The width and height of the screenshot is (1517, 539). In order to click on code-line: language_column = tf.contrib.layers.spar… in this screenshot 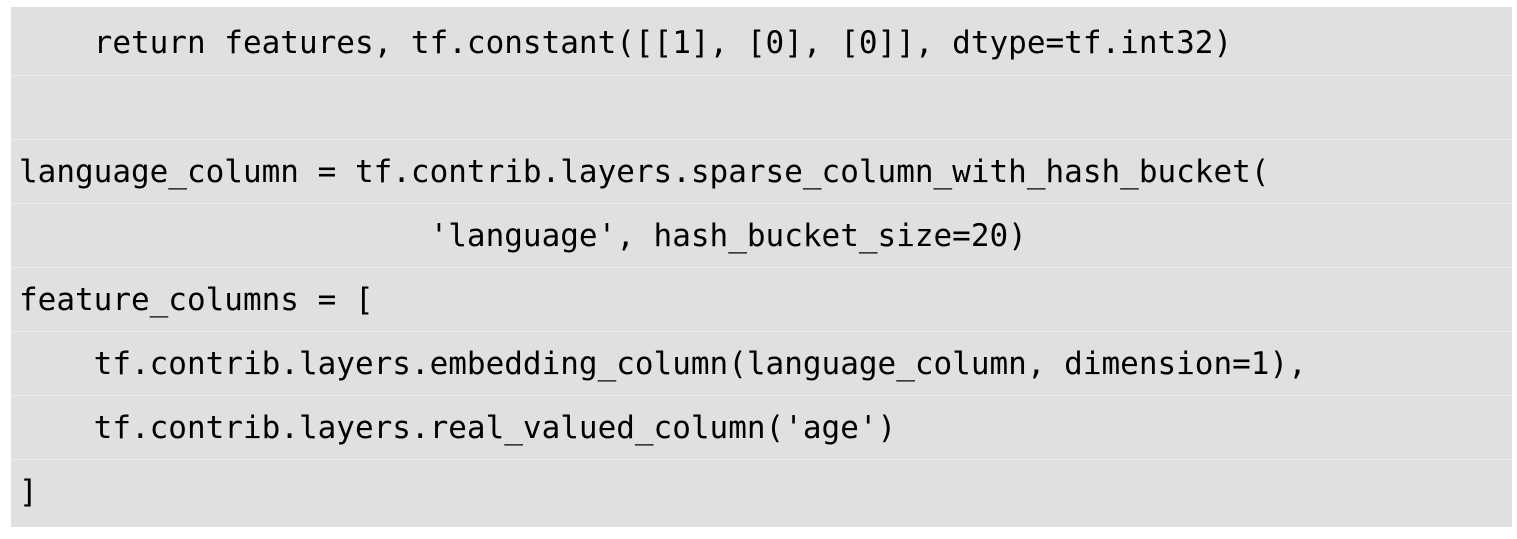, I will do `click(761, 171)`.